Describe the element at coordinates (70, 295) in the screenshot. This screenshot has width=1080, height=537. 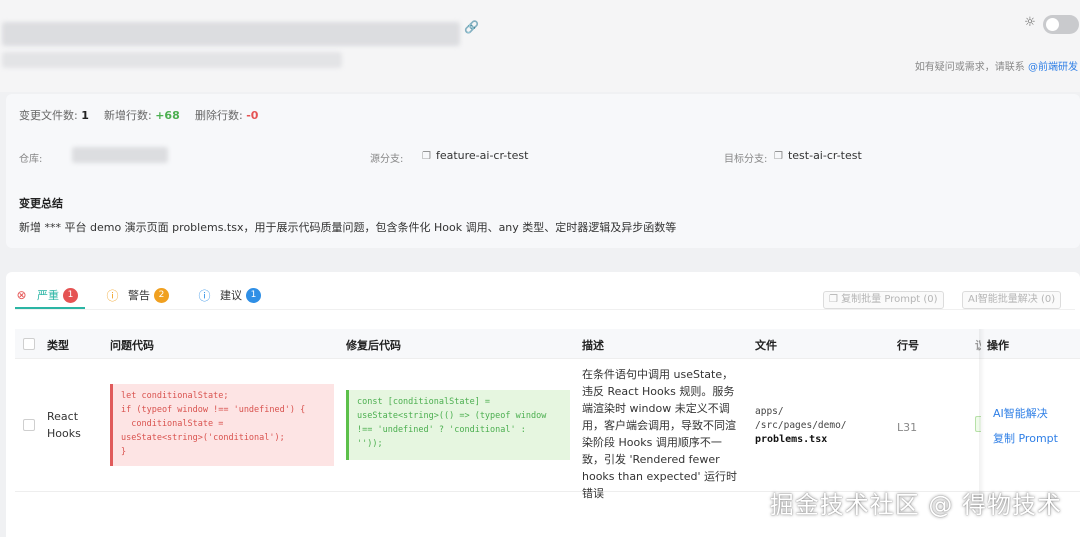
I see `critical-count-badge: 1` at that location.